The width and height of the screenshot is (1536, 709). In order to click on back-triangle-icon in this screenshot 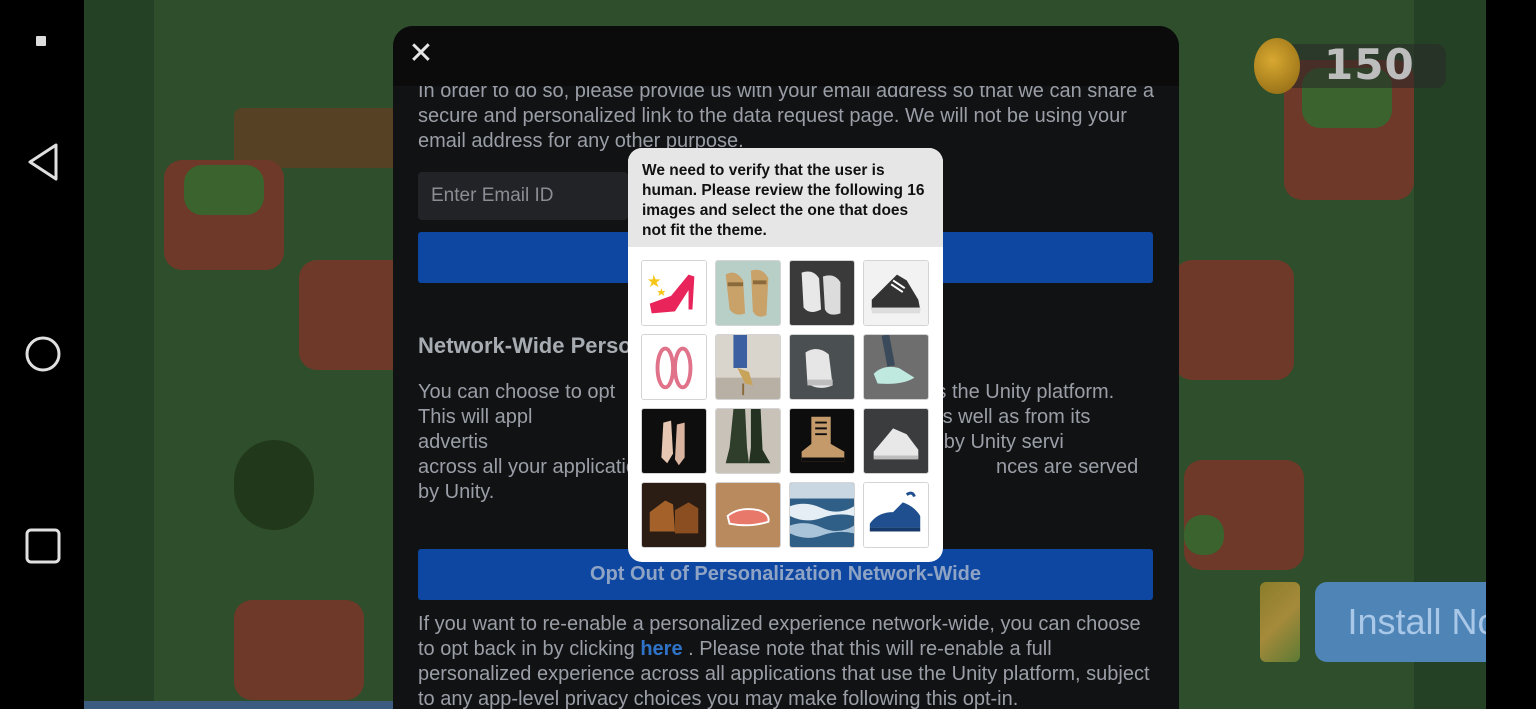, I will do `click(43, 162)`.